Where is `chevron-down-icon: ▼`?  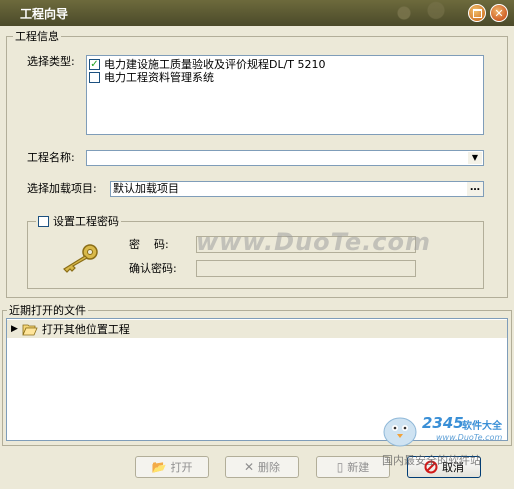
chevron-down-icon: ▼ is located at coordinates (475, 158).